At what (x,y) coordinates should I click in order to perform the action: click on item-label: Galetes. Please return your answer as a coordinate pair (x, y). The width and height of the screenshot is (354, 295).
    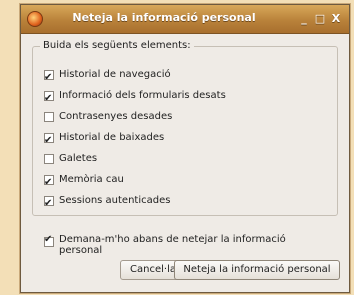
    Looking at the image, I should click on (78, 158).